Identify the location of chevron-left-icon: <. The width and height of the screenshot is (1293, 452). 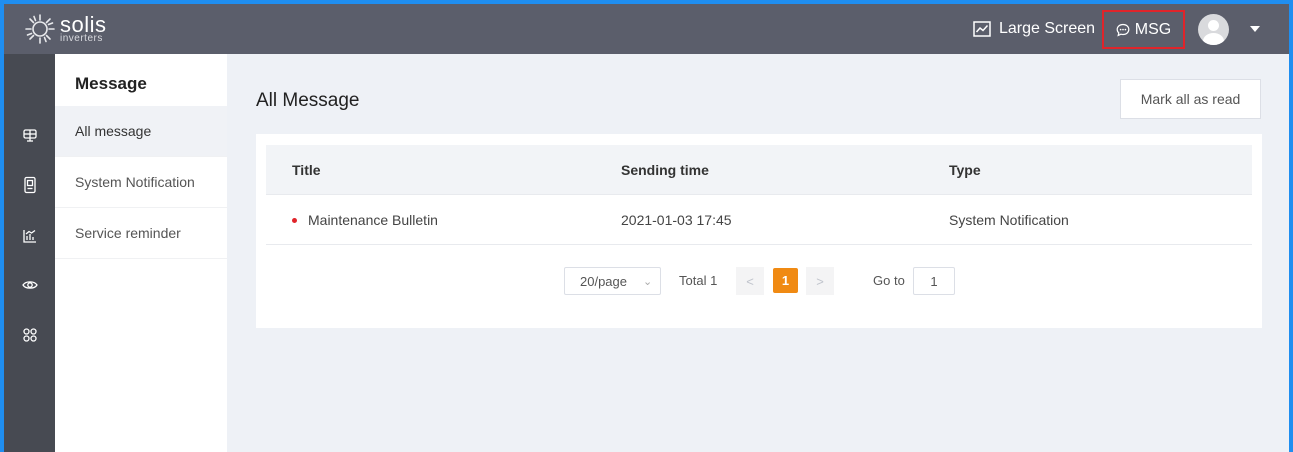
(750, 281).